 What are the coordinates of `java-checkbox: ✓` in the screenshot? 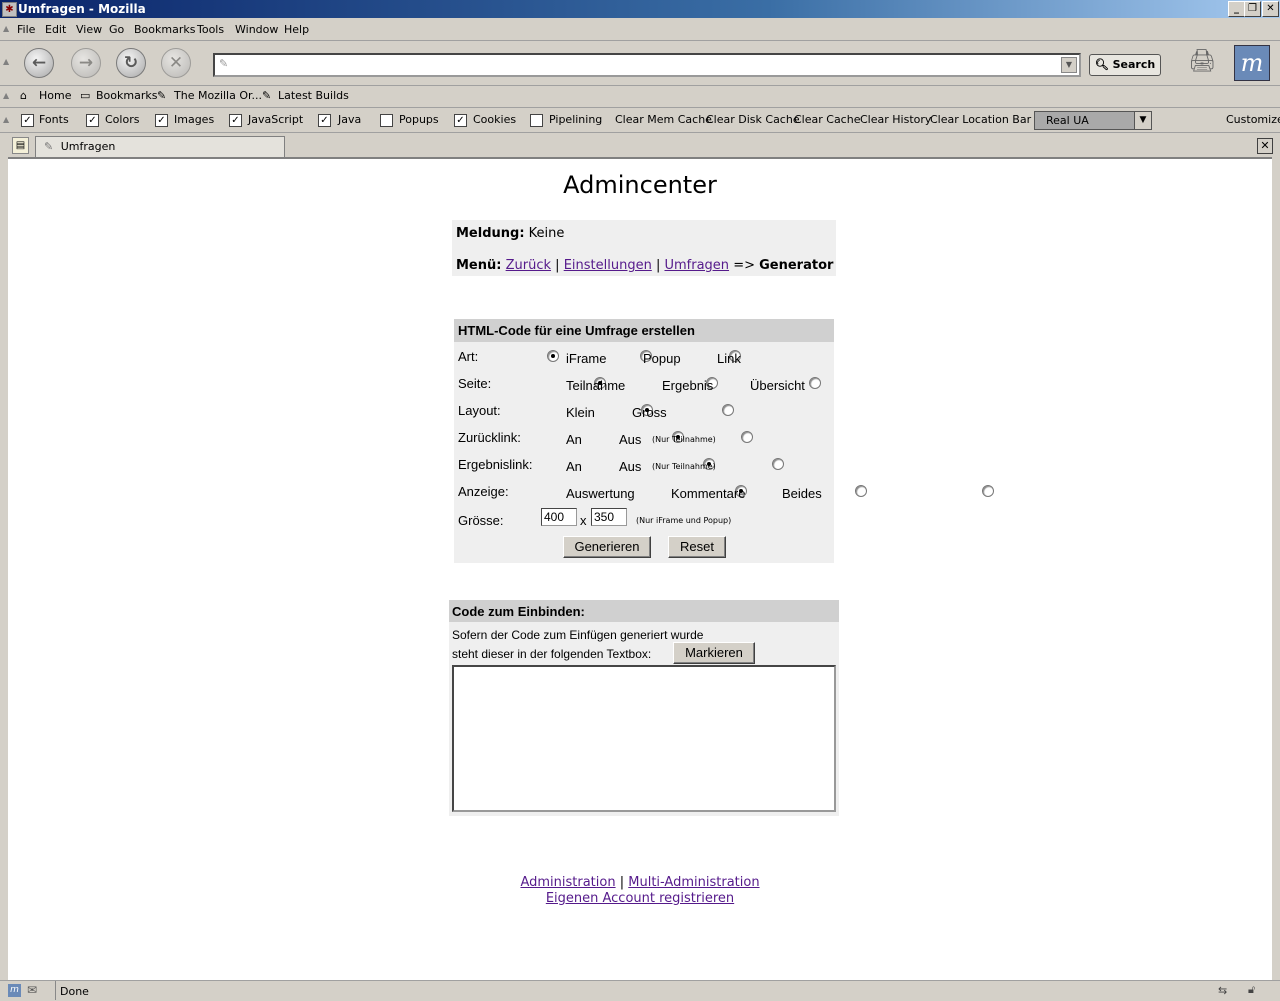 It's located at (324, 120).